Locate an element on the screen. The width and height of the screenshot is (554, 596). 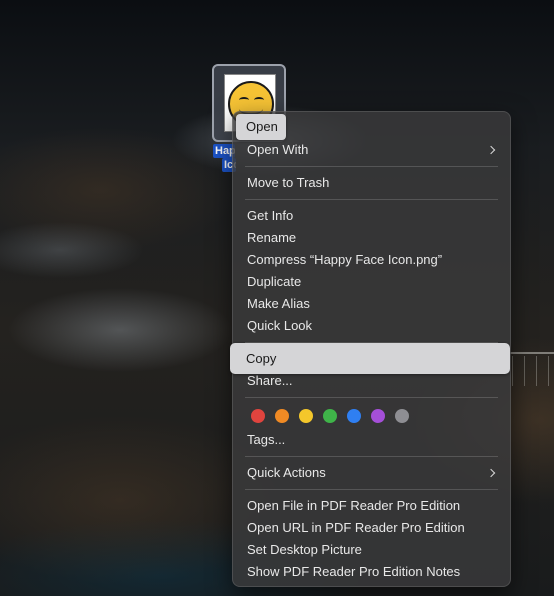
menu-item-open: Open is located at coordinates (261, 127).